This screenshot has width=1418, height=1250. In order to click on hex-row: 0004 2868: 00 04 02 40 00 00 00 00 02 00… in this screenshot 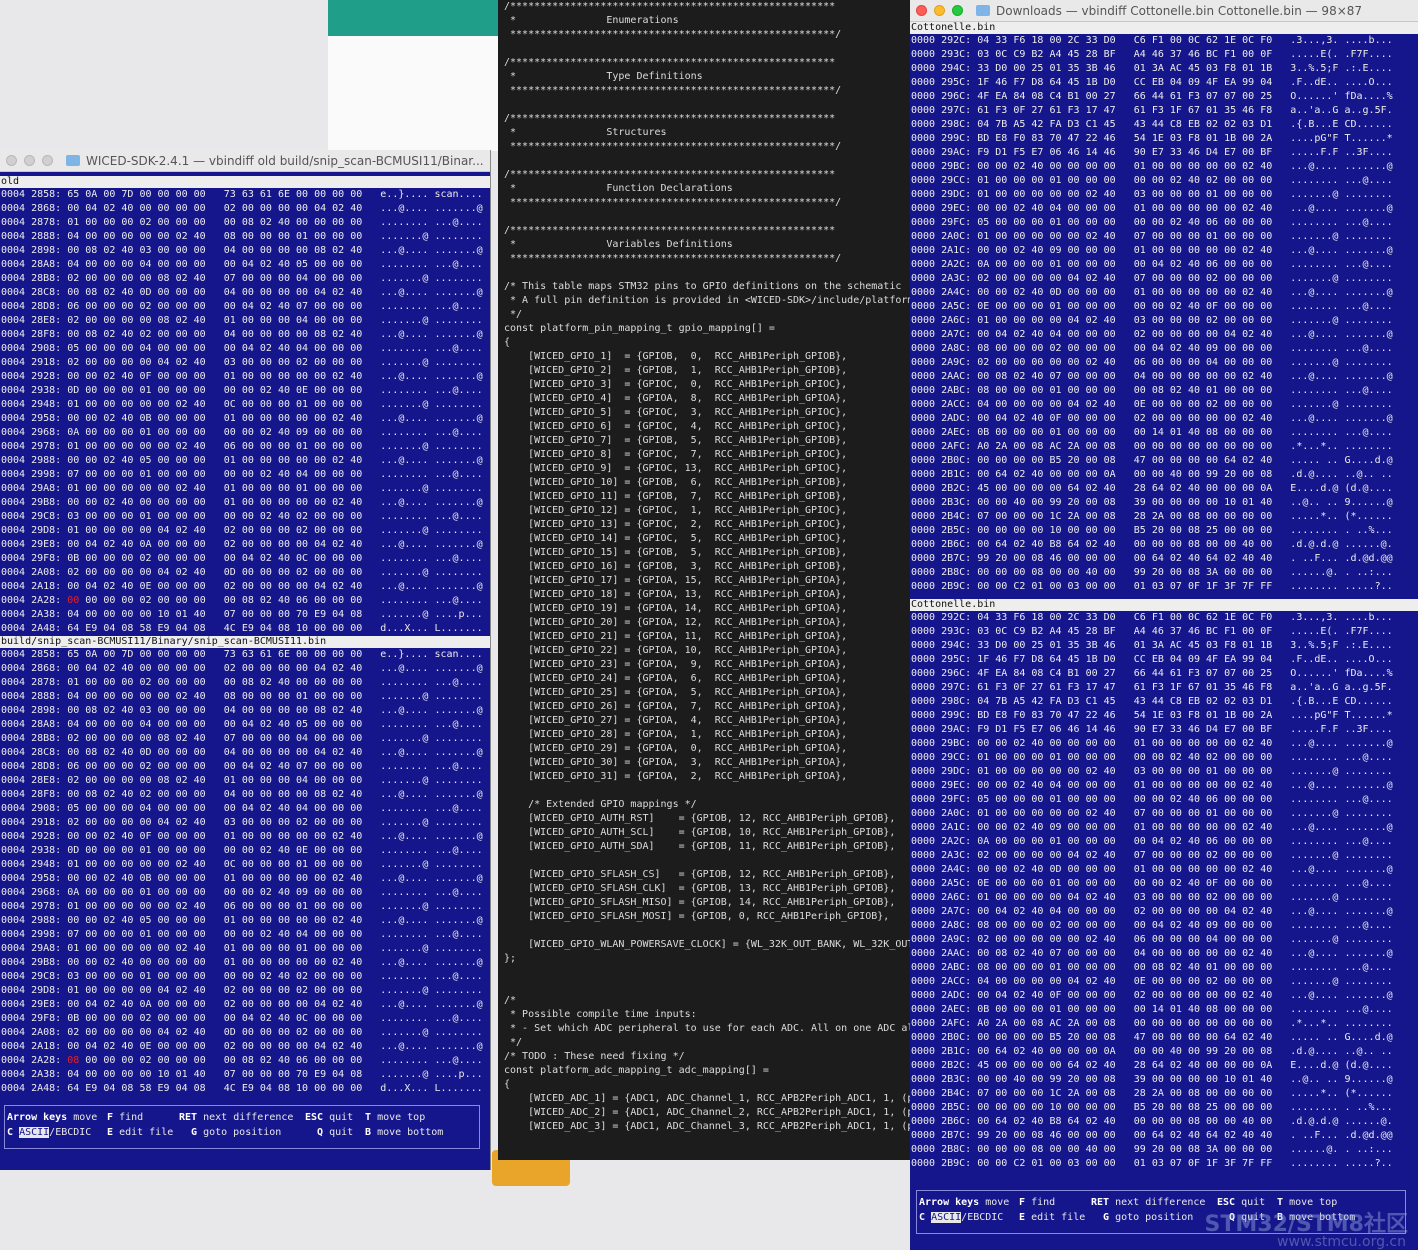, I will do `click(242, 208)`.